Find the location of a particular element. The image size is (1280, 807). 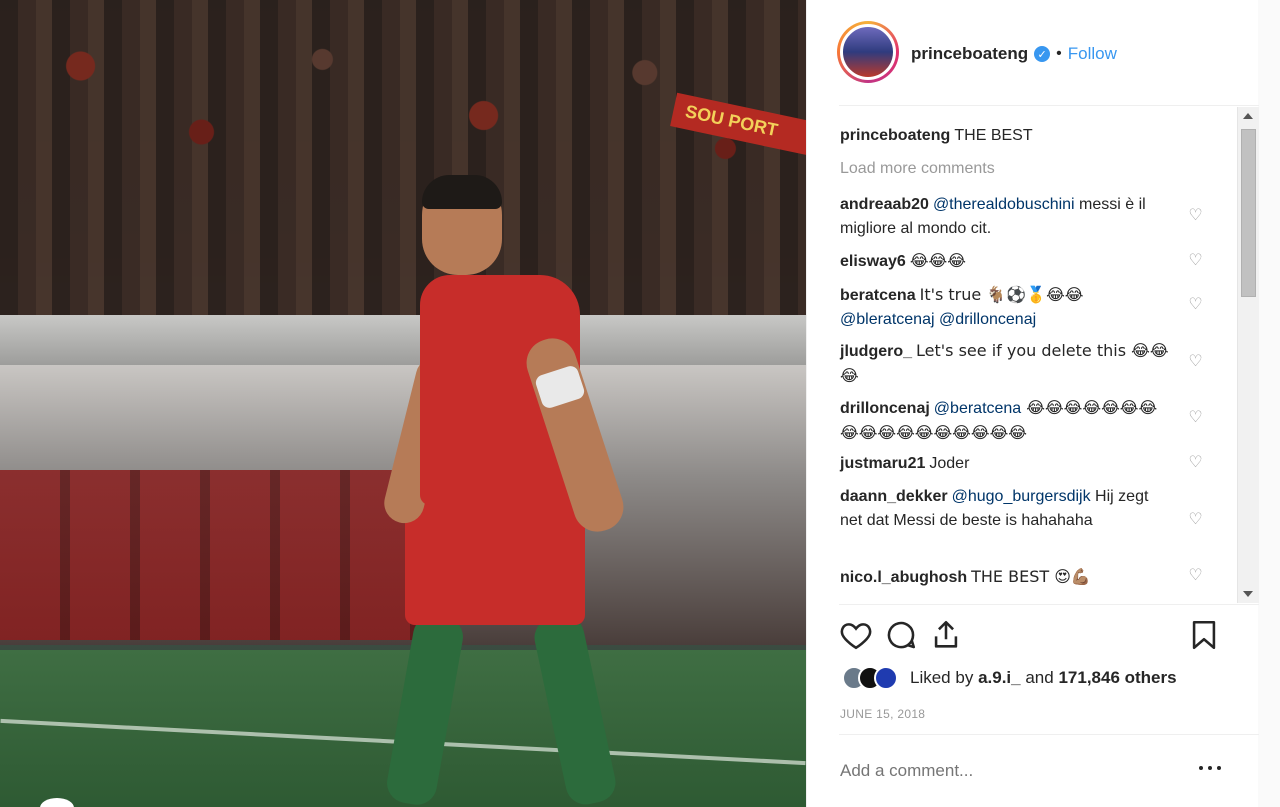

comment-item: elisway6 😂😂😂 is located at coordinates (1005, 261).